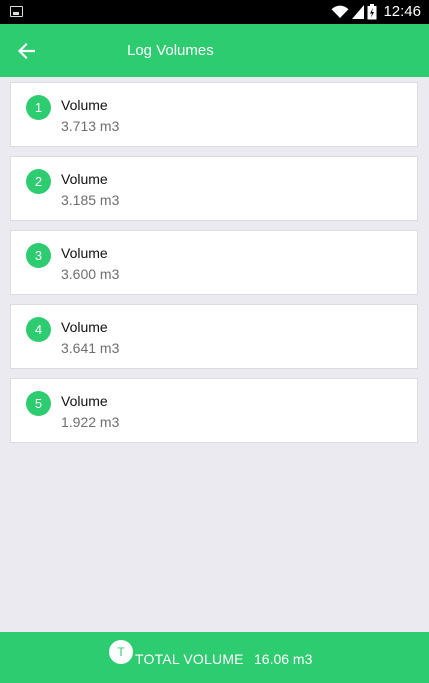 This screenshot has width=429, height=683. What do you see at coordinates (214, 336) in the screenshot?
I see `log-item: 4 Volume 3.641 m3` at bounding box center [214, 336].